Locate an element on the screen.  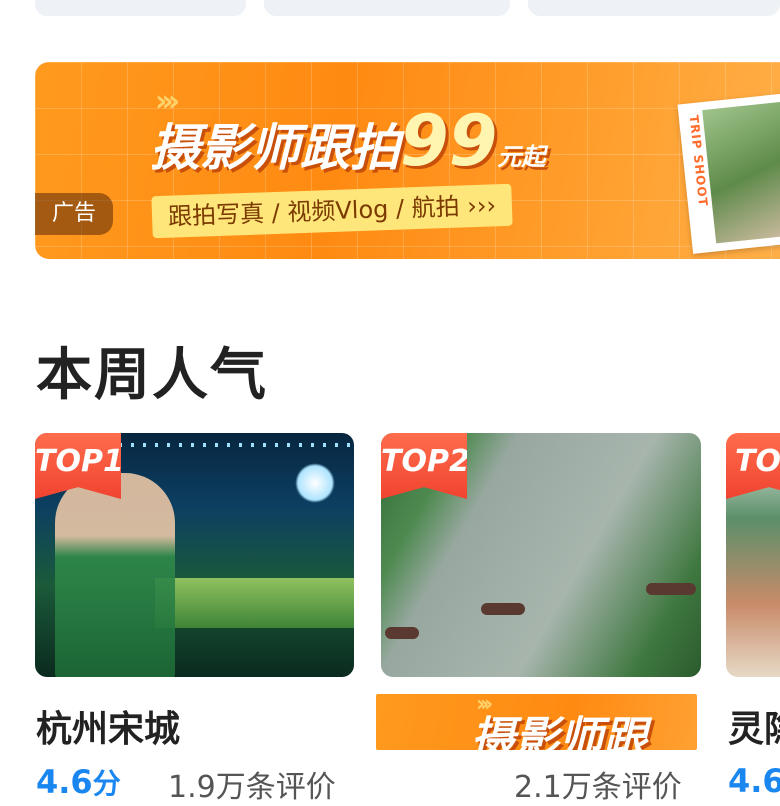
rank-badge: TOP2 is located at coordinates (424, 466).